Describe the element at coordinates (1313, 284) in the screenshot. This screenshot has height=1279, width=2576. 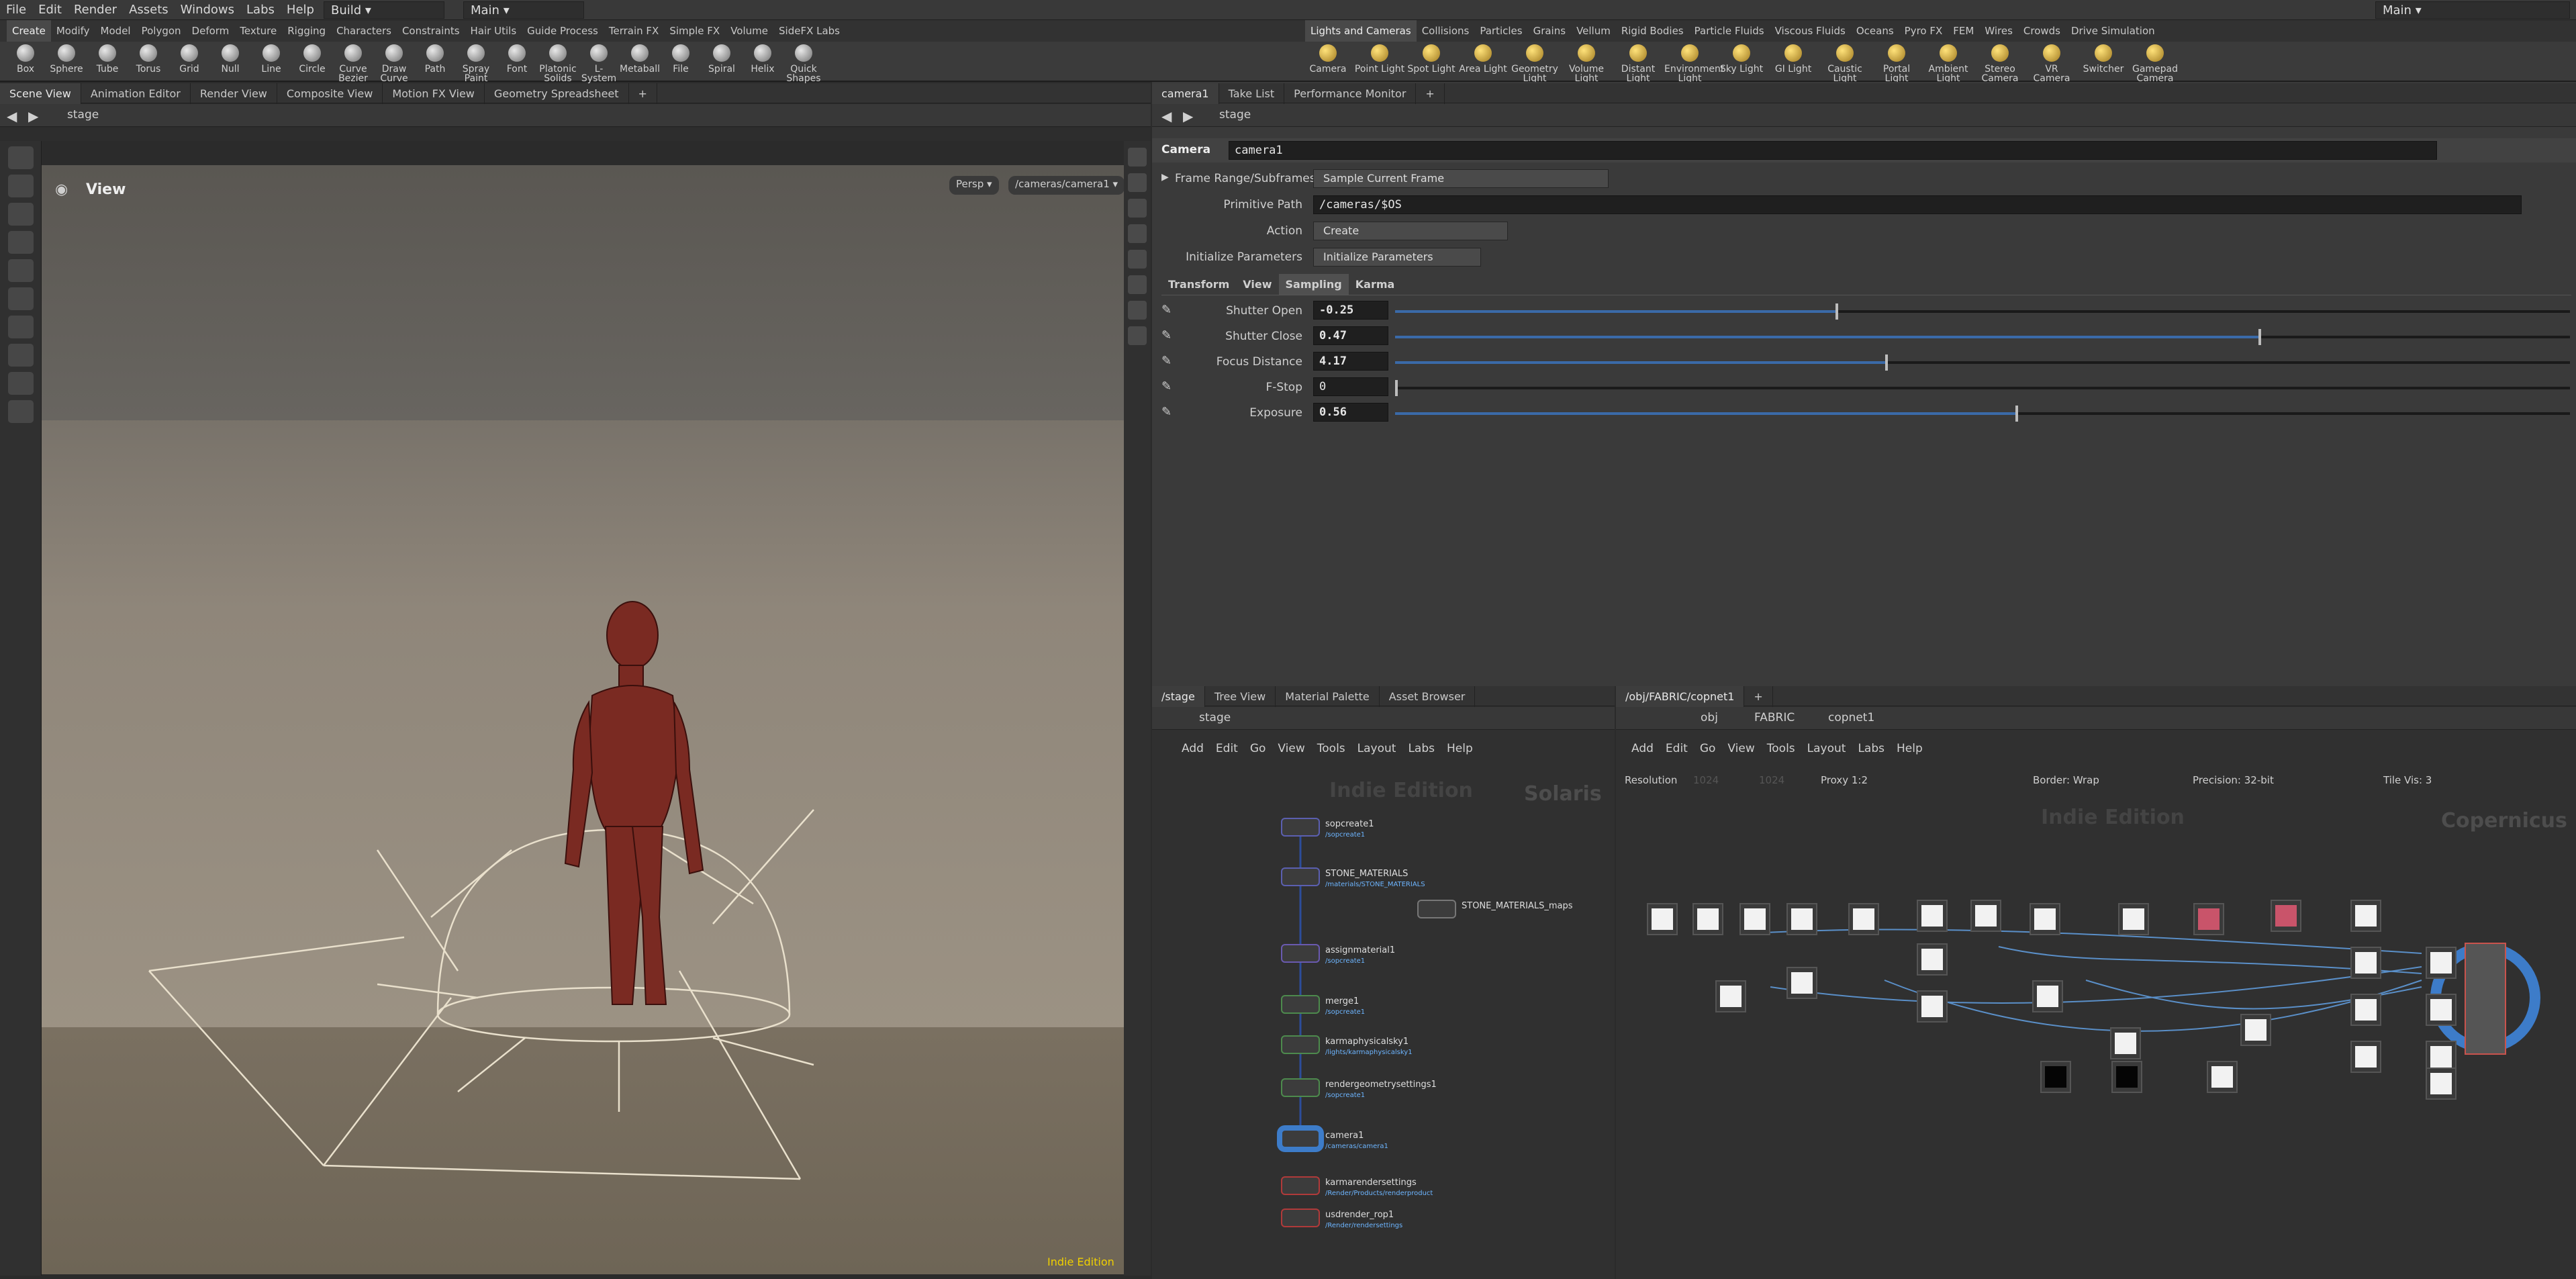
I see `tab-sampling: Sampling` at that location.